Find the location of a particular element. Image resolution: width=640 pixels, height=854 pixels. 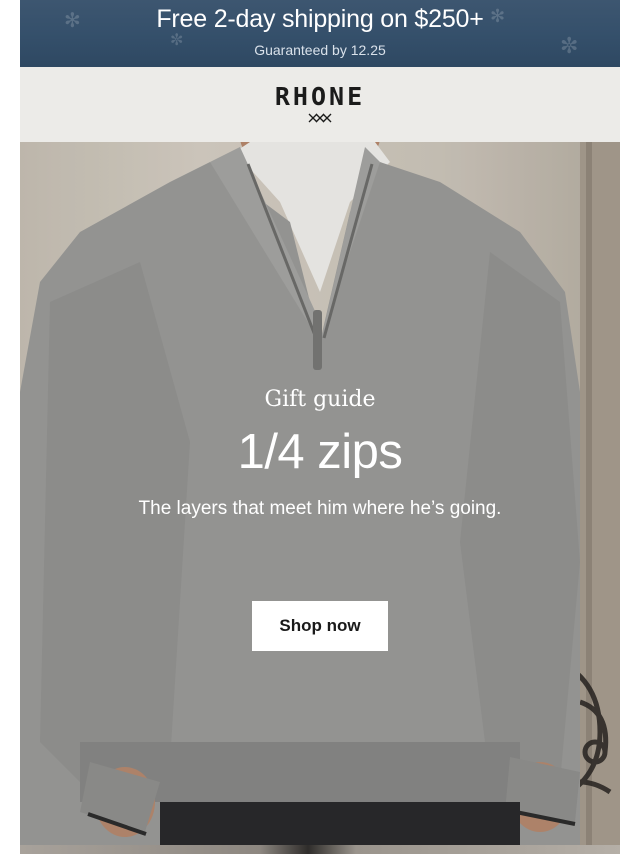

brand-logo: RHONE is located at coordinates (320, 96).